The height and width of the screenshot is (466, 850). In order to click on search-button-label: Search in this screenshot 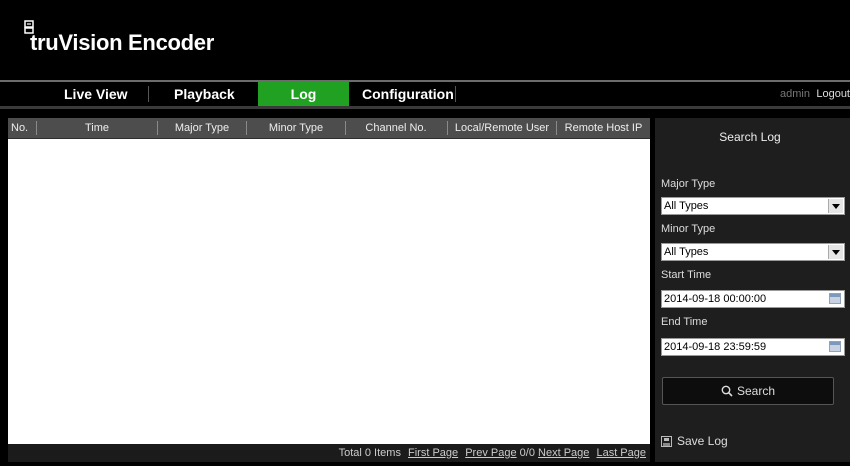, I will do `click(756, 391)`.